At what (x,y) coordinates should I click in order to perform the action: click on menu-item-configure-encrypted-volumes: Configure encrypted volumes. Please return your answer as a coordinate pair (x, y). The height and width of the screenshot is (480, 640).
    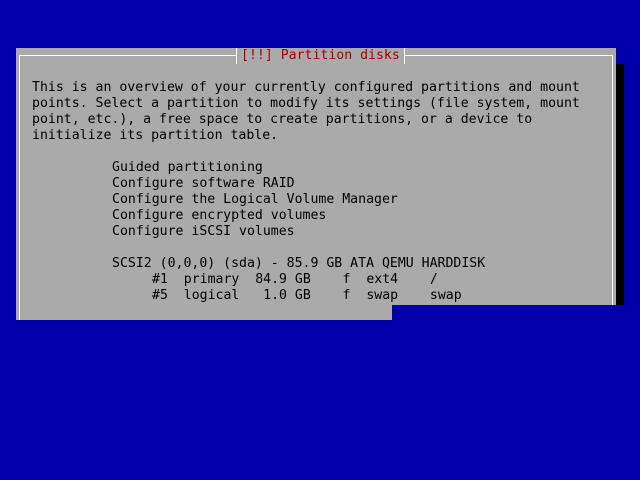
    Looking at the image, I should click on (219, 216).